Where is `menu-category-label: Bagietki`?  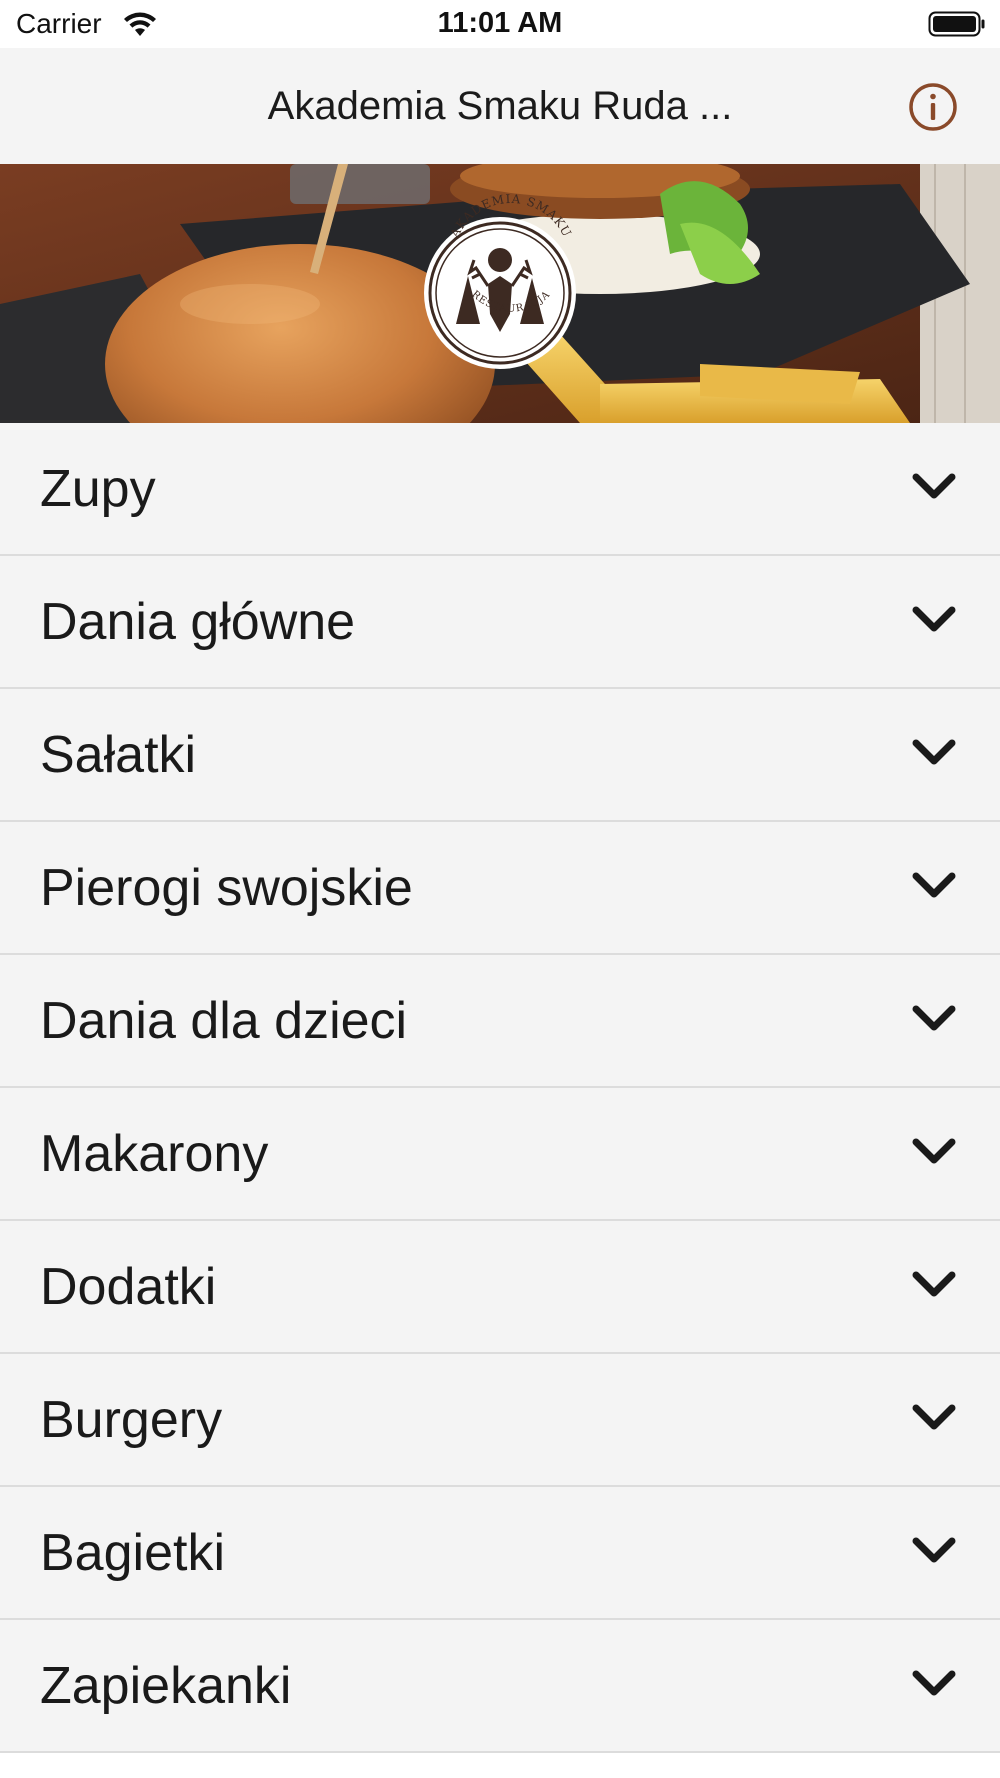
menu-category-label: Bagietki is located at coordinates (132, 1553).